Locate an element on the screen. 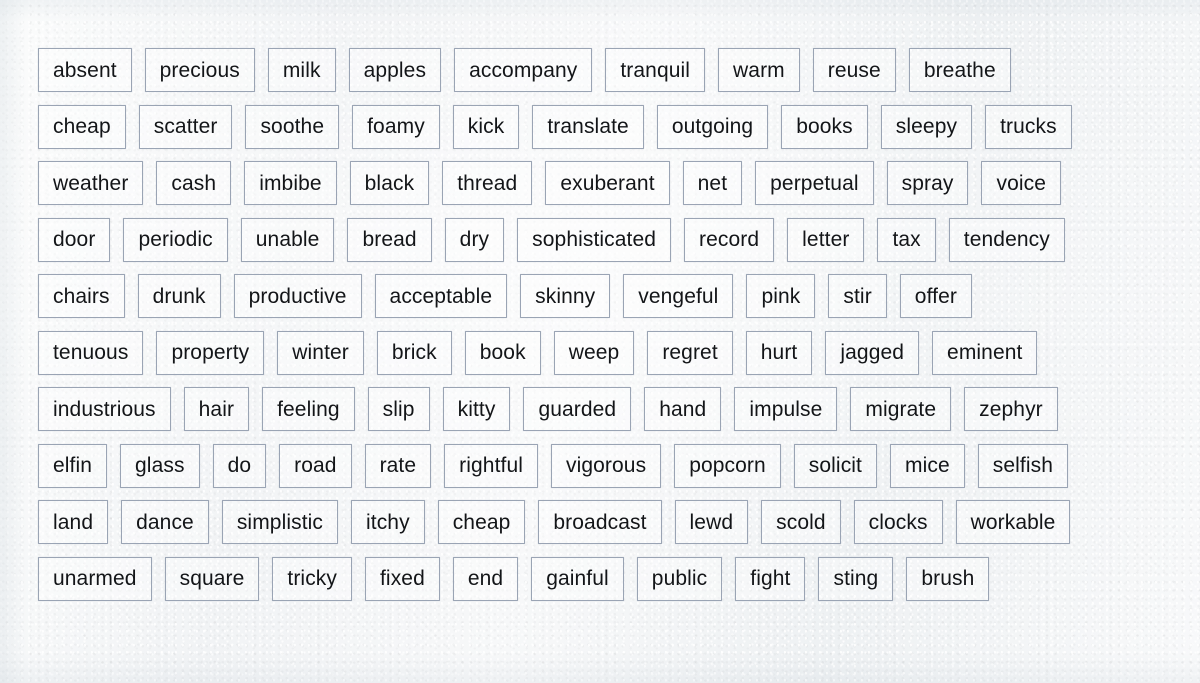 The height and width of the screenshot is (683, 1200). word-box: sophisticated is located at coordinates (594, 239).